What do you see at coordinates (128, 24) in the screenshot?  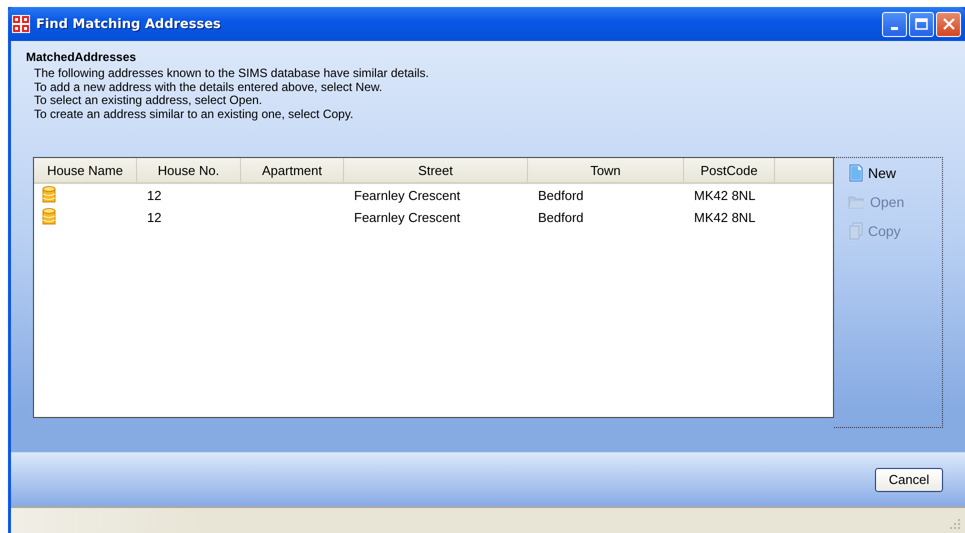 I see `window-title: Find Matching Addresses` at bounding box center [128, 24].